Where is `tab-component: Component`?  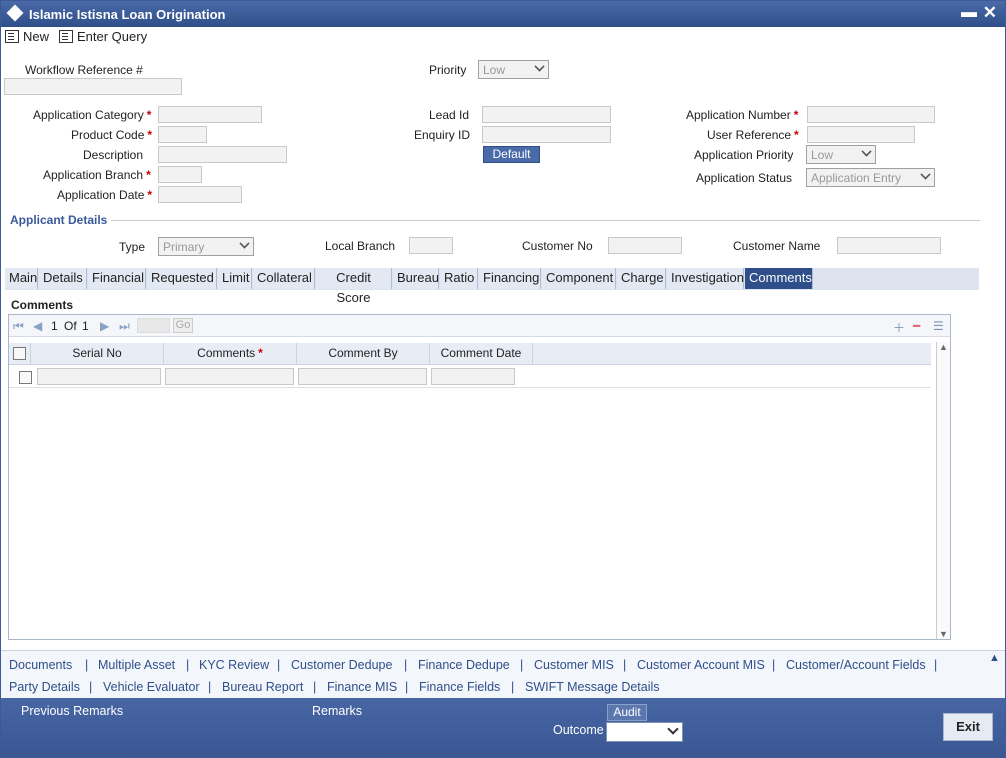
tab-component: Component is located at coordinates (579, 278).